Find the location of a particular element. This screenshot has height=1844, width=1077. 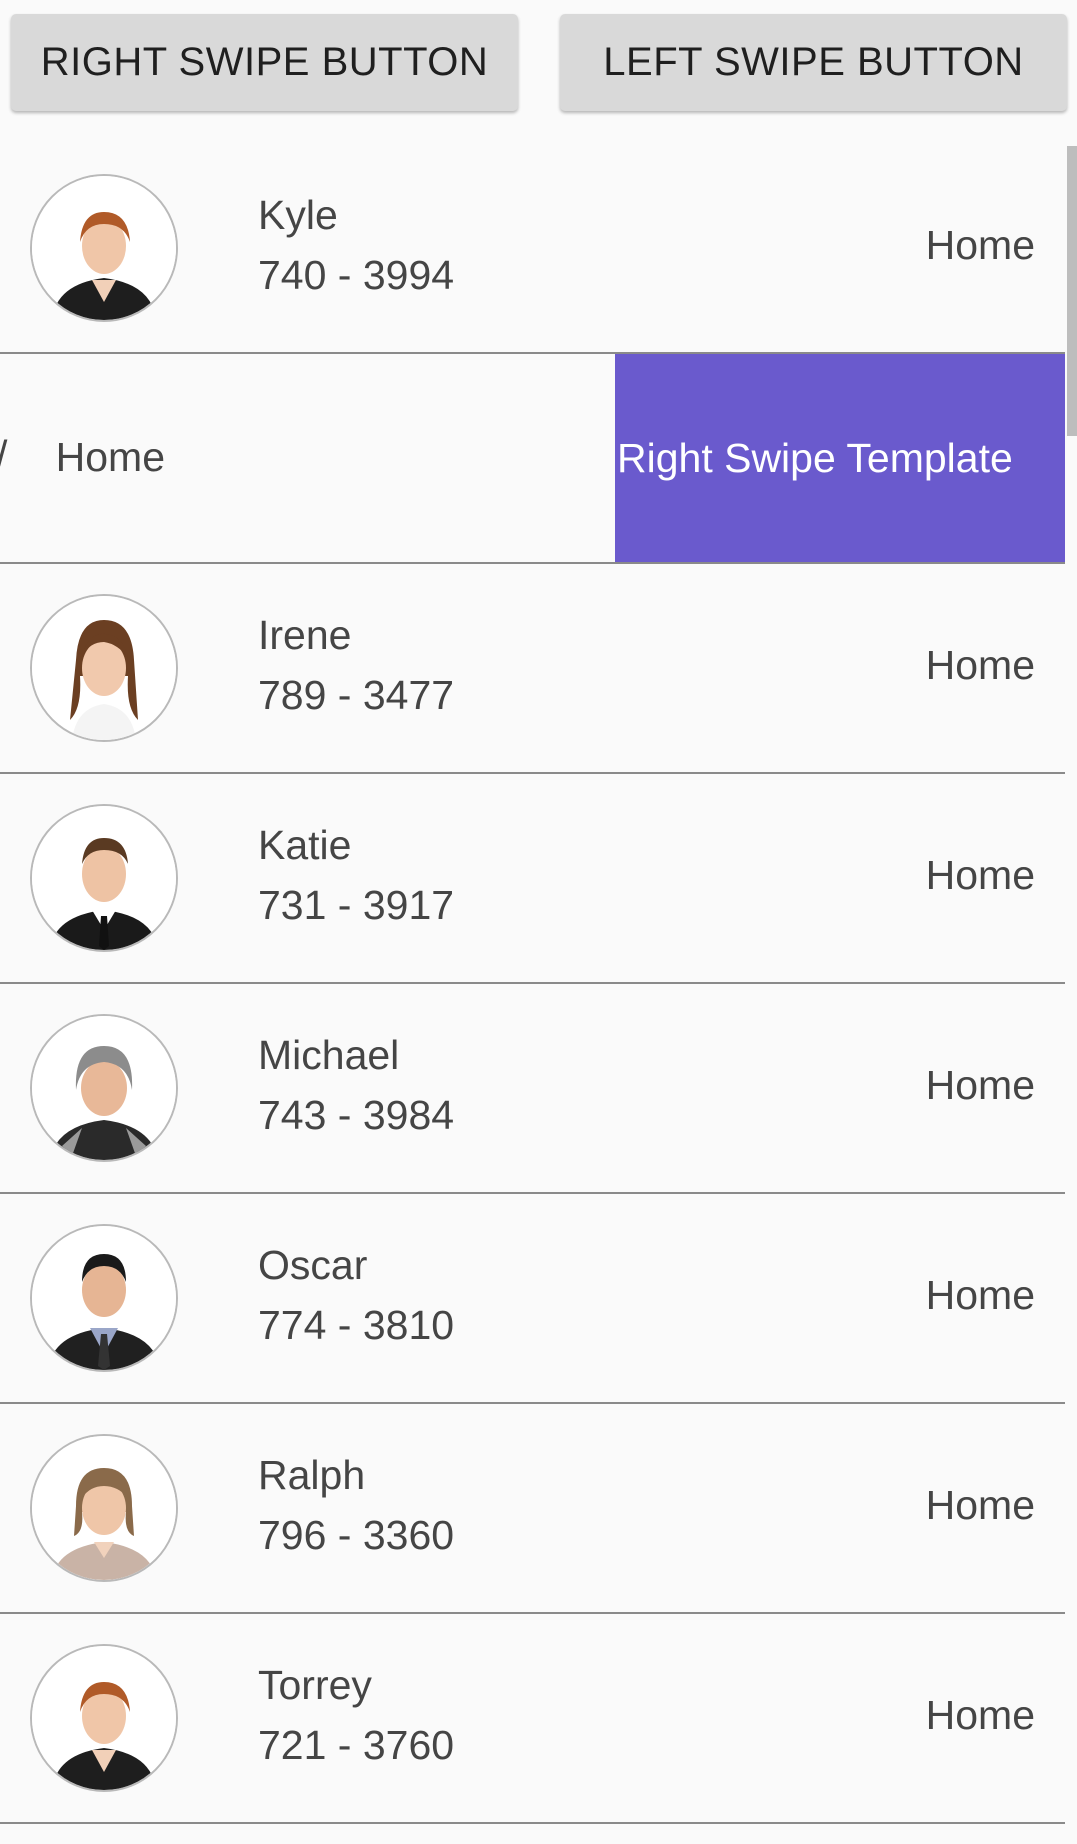

list-item: Michael 743 - 3984 Home is located at coordinates (532, 1089).